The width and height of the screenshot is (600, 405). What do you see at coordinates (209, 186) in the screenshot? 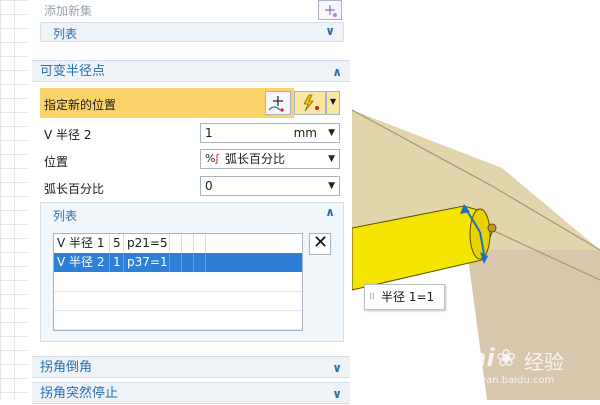
I see `arc-length-percent-value: 0` at bounding box center [209, 186].